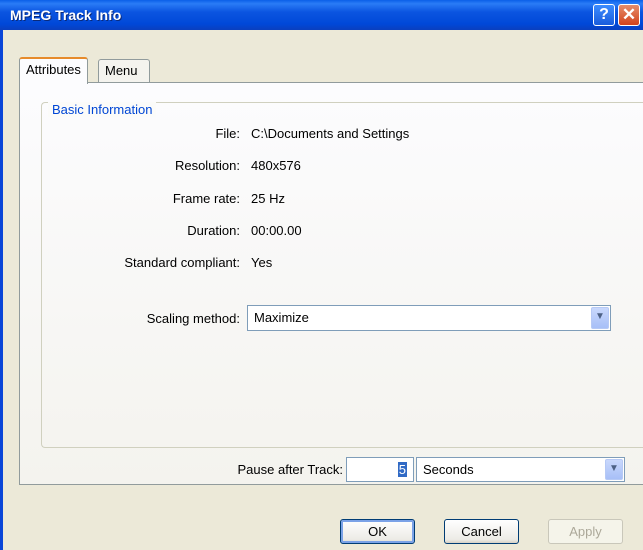  What do you see at coordinates (380, 469) in the screenshot?
I see `pause-duration-input: 5` at bounding box center [380, 469].